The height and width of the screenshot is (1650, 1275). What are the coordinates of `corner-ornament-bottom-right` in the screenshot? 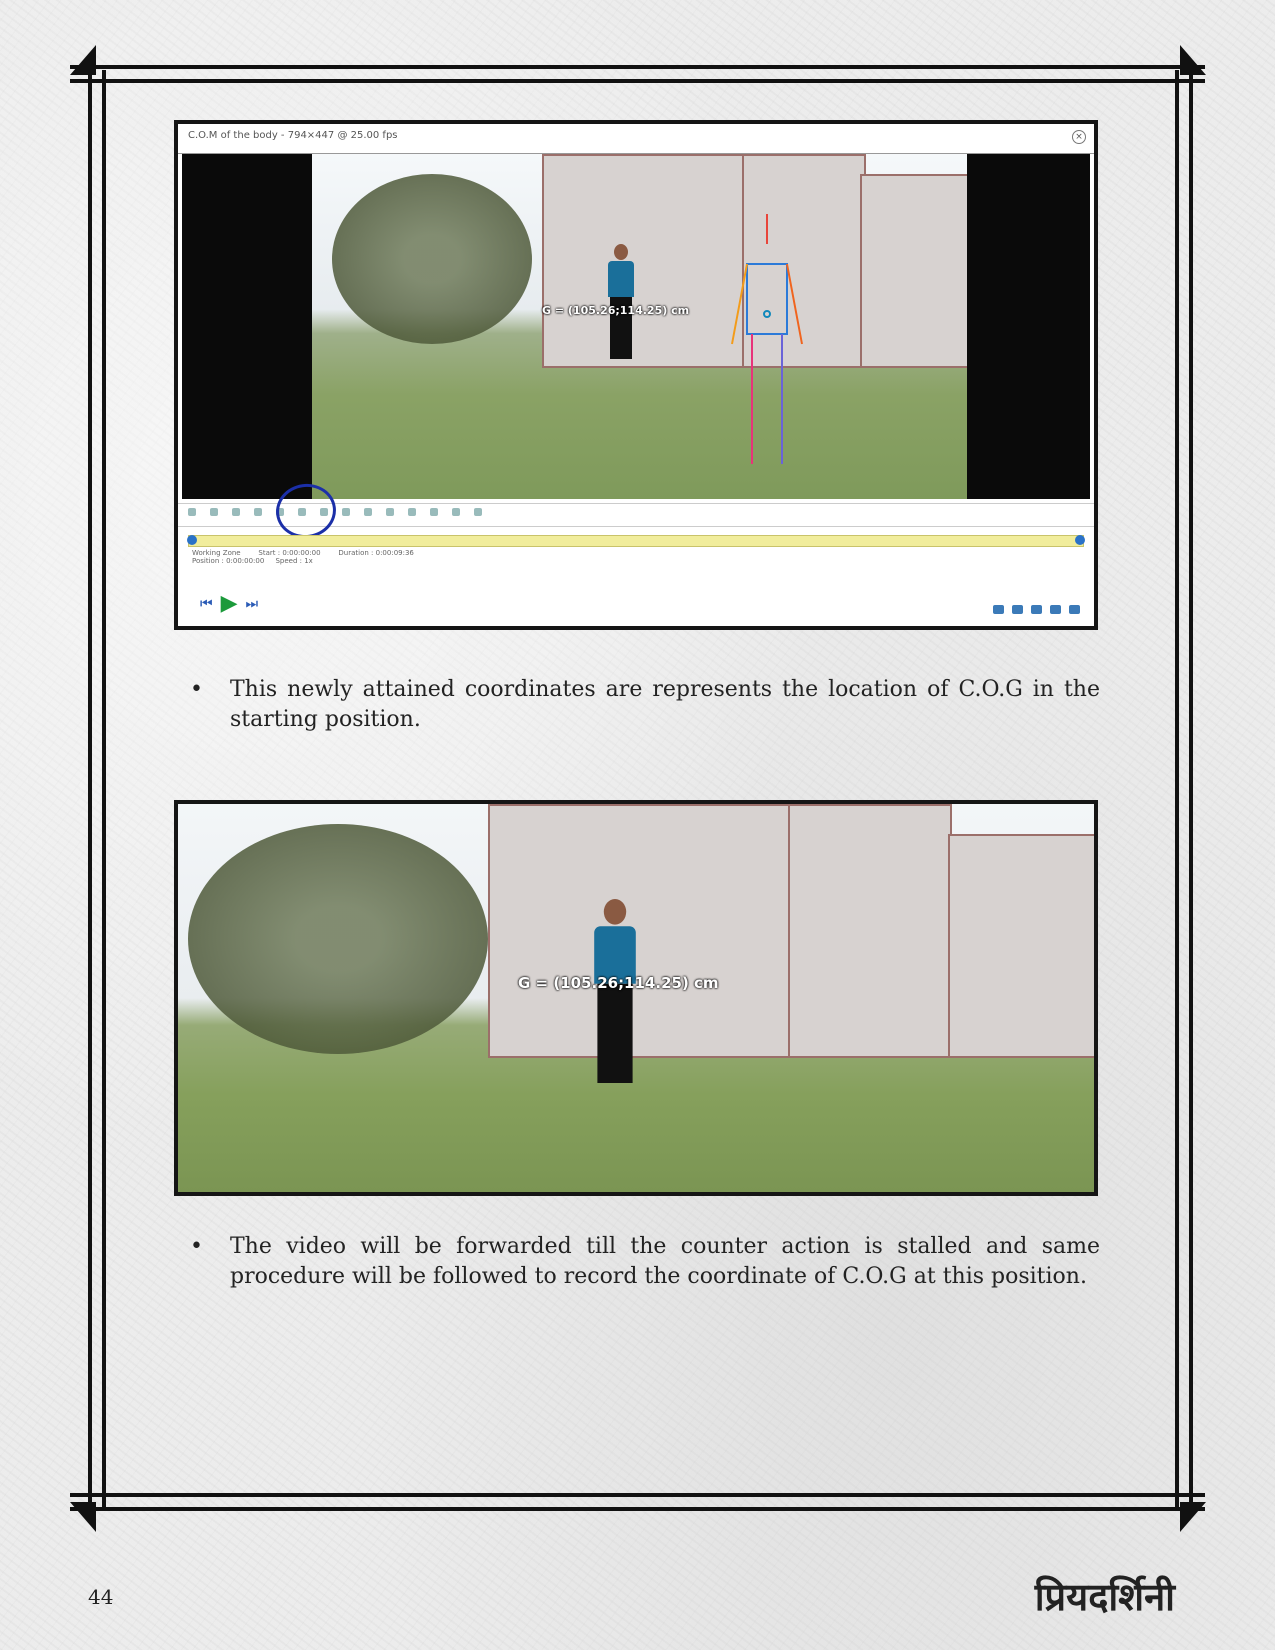 It's located at (1193, 1517).